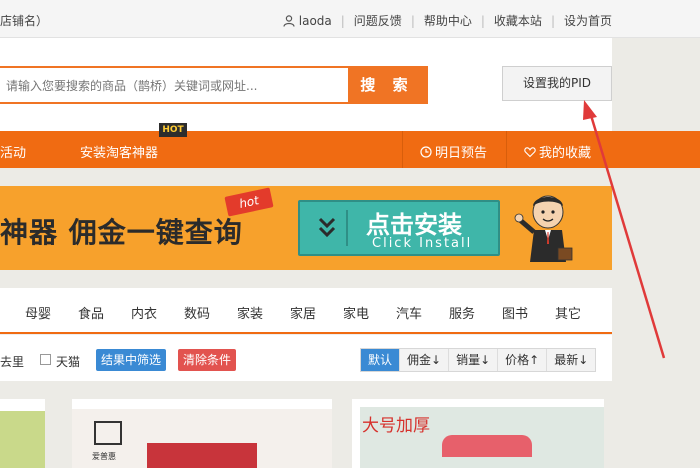  What do you see at coordinates (414, 225) in the screenshot?
I see `install-title: 点击安装` at bounding box center [414, 225].